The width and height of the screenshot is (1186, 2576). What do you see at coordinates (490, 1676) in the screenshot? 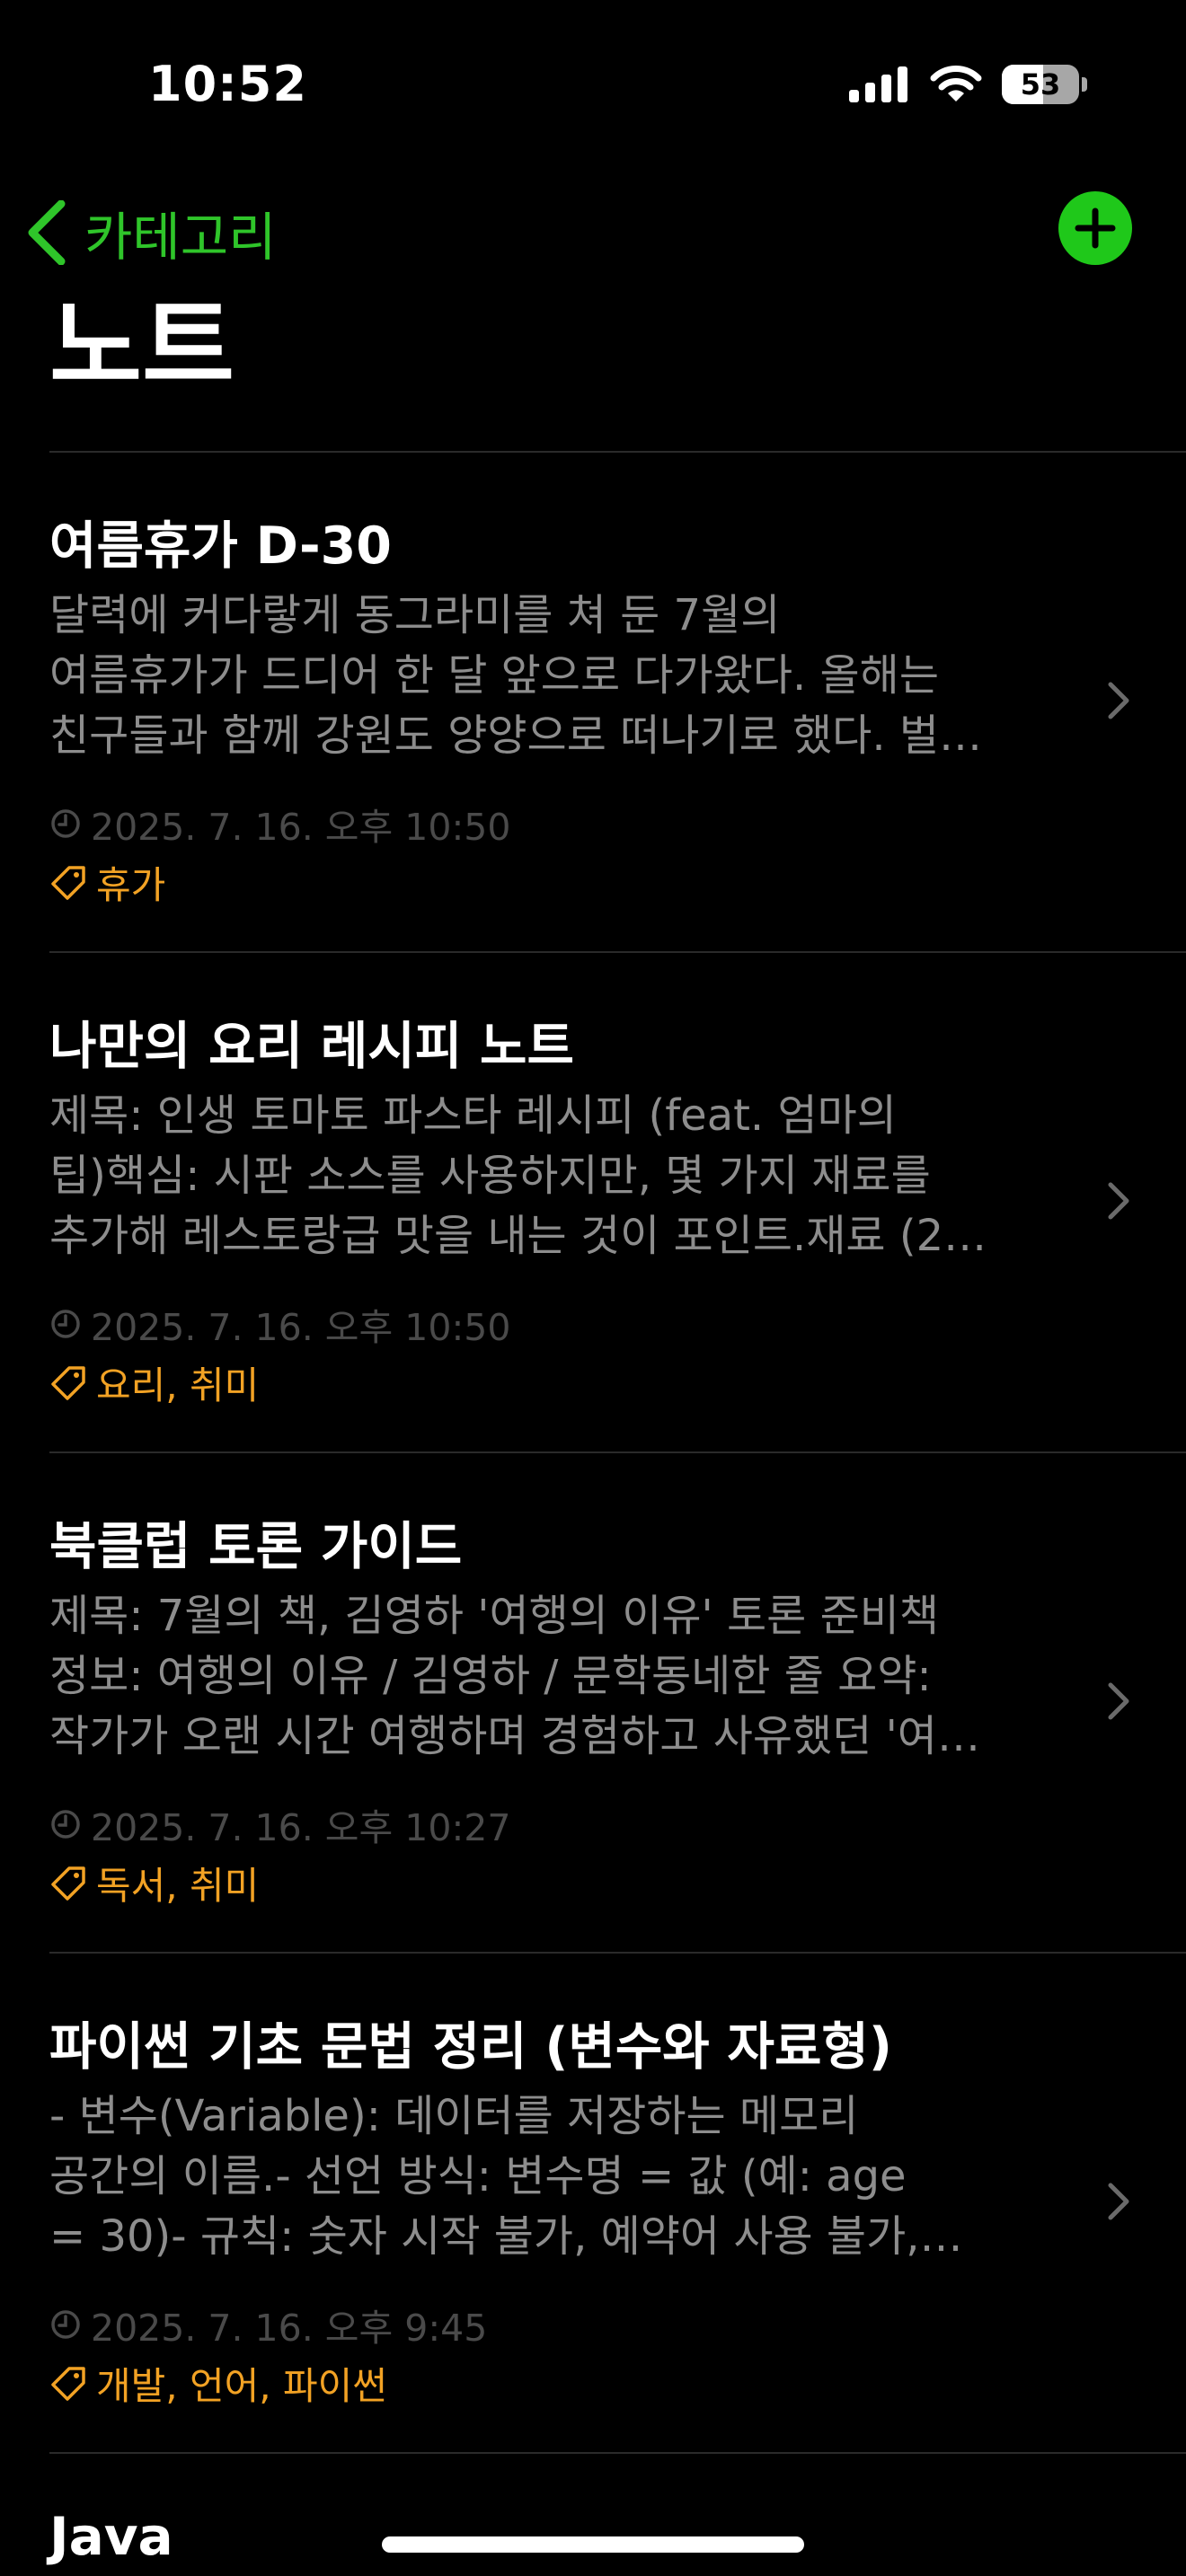
I see `note-preview-line: 정보: 여행의 이유 / 김영하 / 문학동네한 줄 요약:` at bounding box center [490, 1676].